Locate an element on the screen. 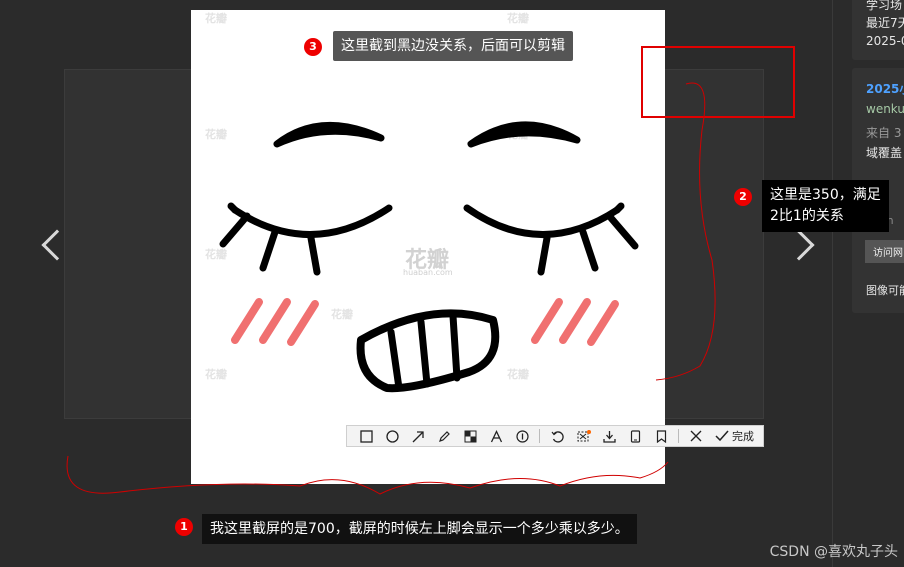 This screenshot has width=904, height=567. rectangle-tool-icon is located at coordinates (366, 436).